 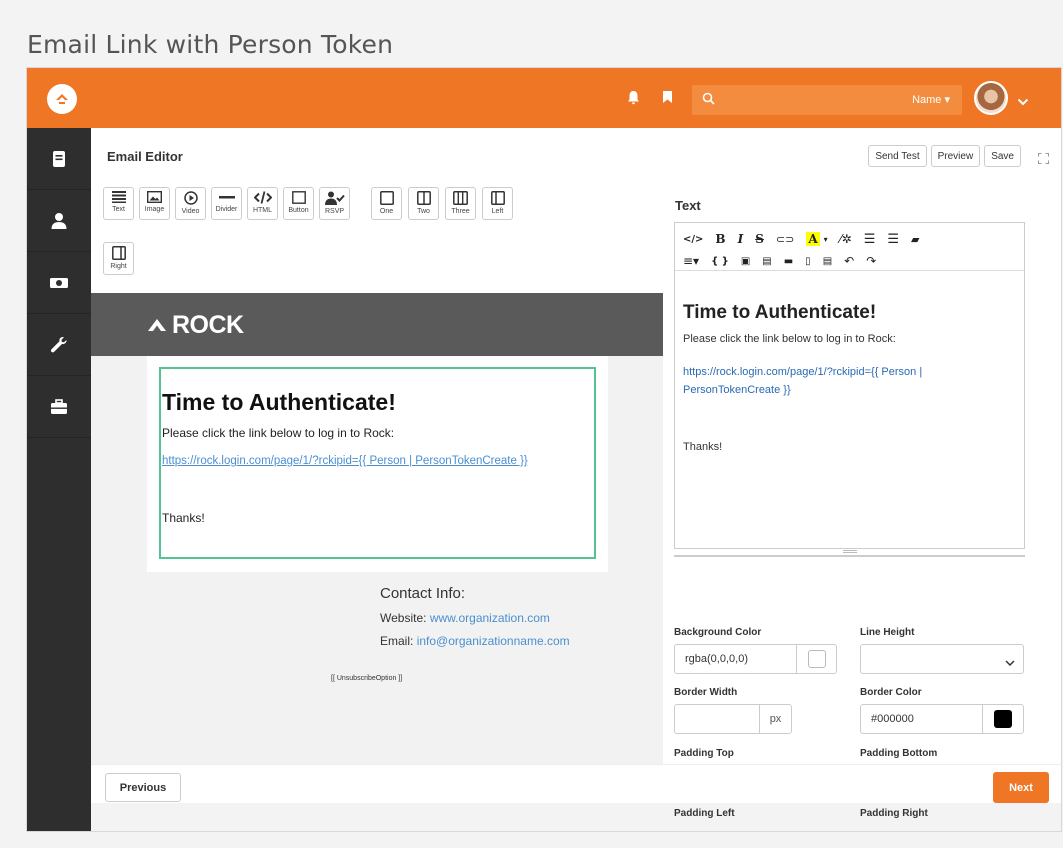 I want to click on three-column-icon, so click(x=460, y=198).